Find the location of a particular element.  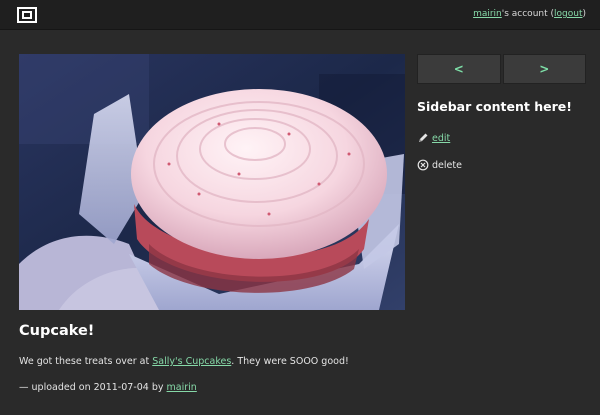

account-suffix: 's account ( is located at coordinates (528, 14).